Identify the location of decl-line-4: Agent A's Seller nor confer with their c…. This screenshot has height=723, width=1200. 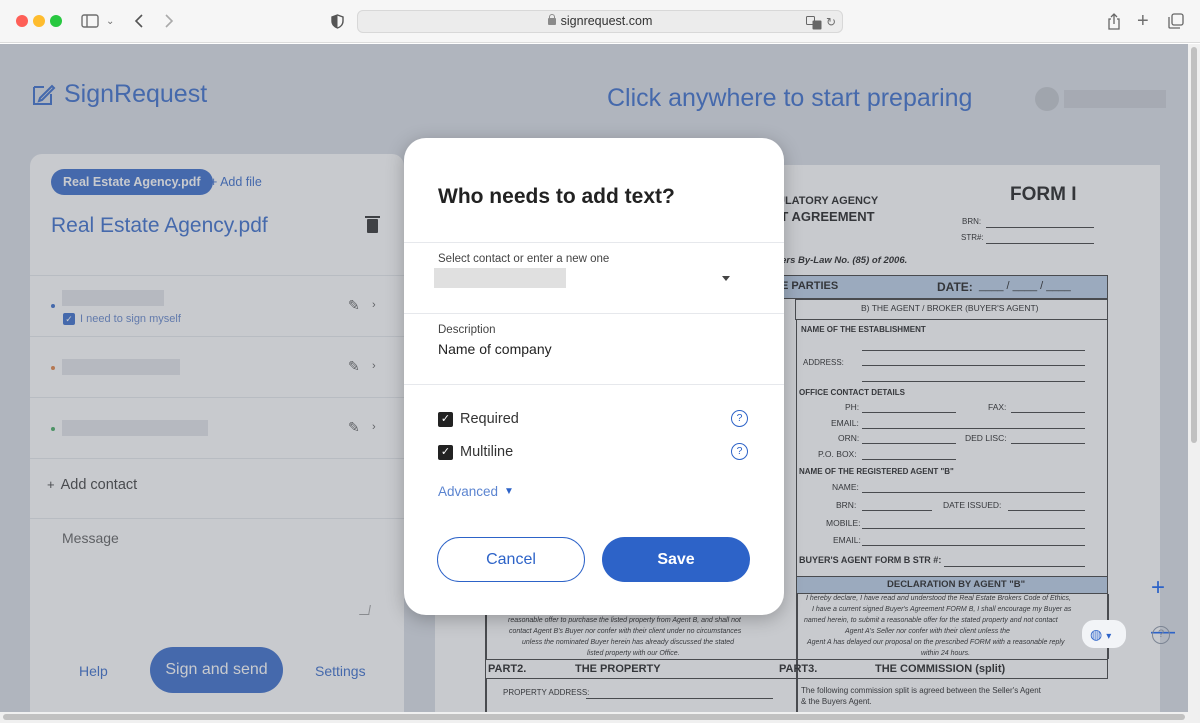
(927, 631).